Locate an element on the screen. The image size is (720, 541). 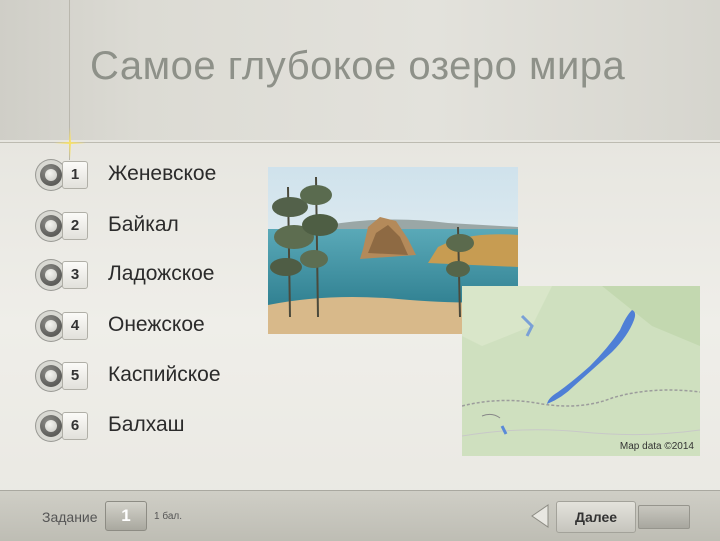
answer-option-3: 3 Ладожское is located at coordinates (156, 275).